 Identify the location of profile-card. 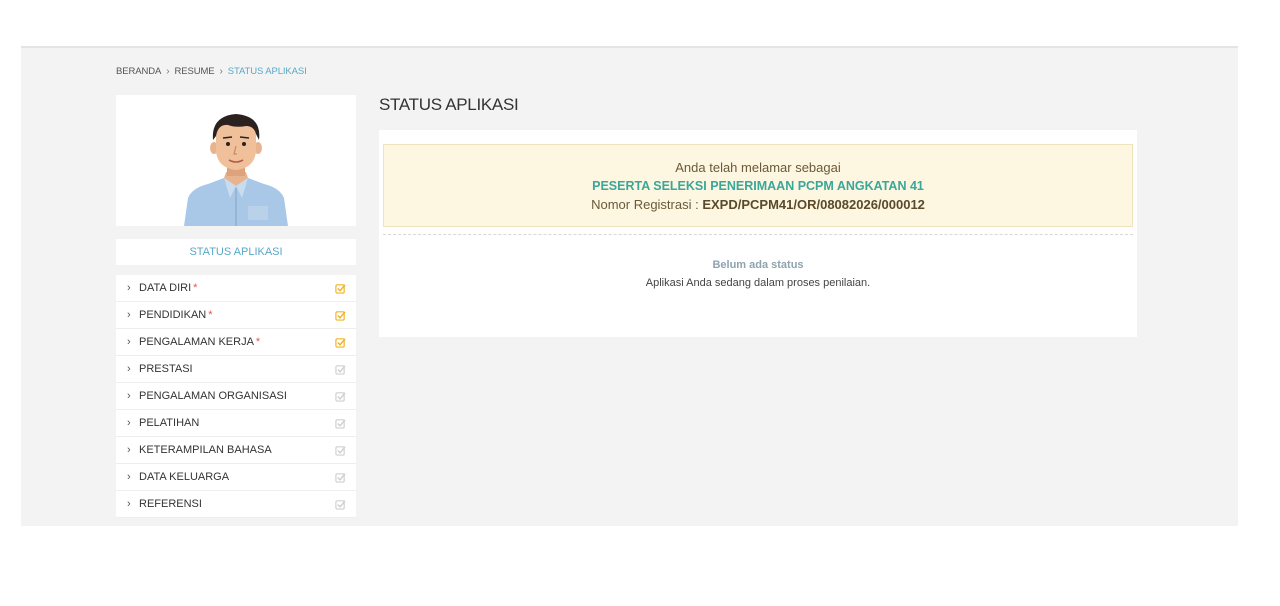
(236, 160).